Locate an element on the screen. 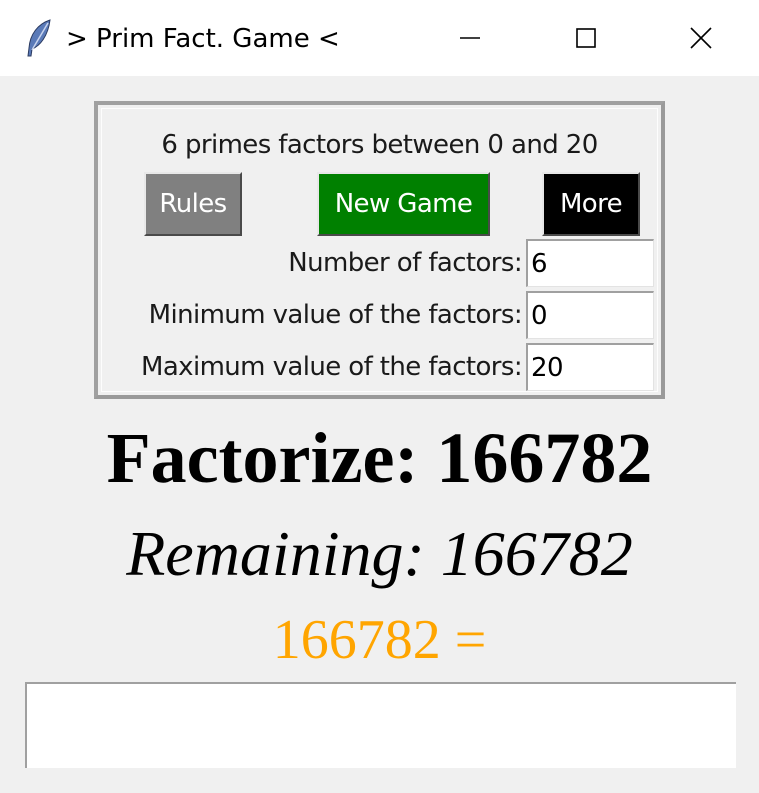  window-title: > Prim Fact. Game < is located at coordinates (203, 39).